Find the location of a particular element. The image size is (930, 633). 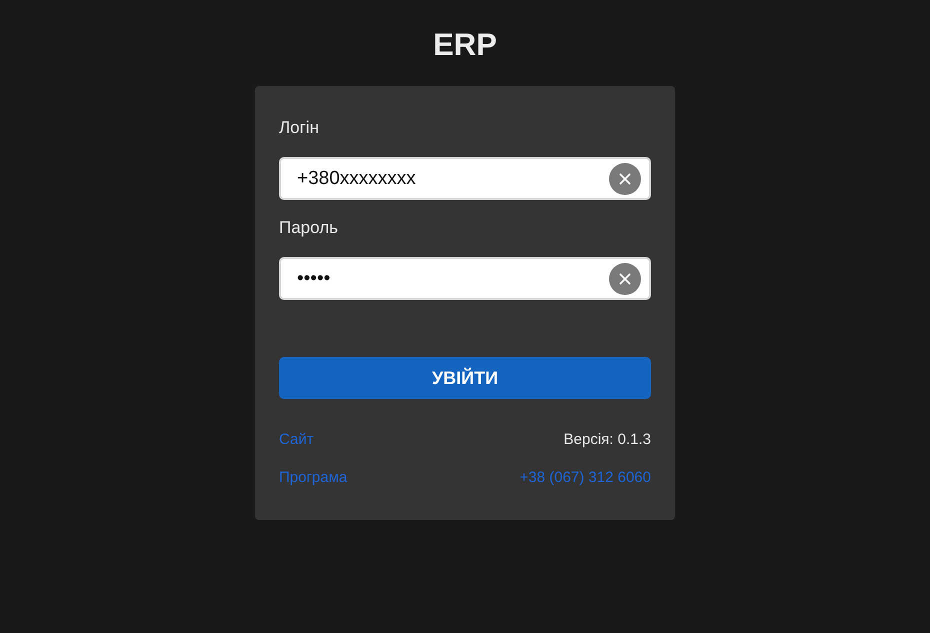

footer-text: Версія: 0.1.3 is located at coordinates (607, 440).